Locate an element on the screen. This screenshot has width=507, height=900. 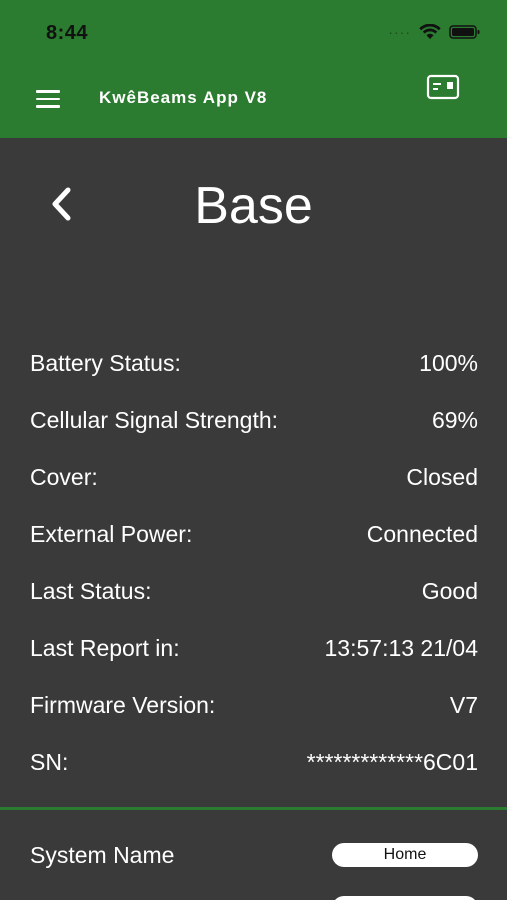
info-value: Good is located at coordinates (449, 591).